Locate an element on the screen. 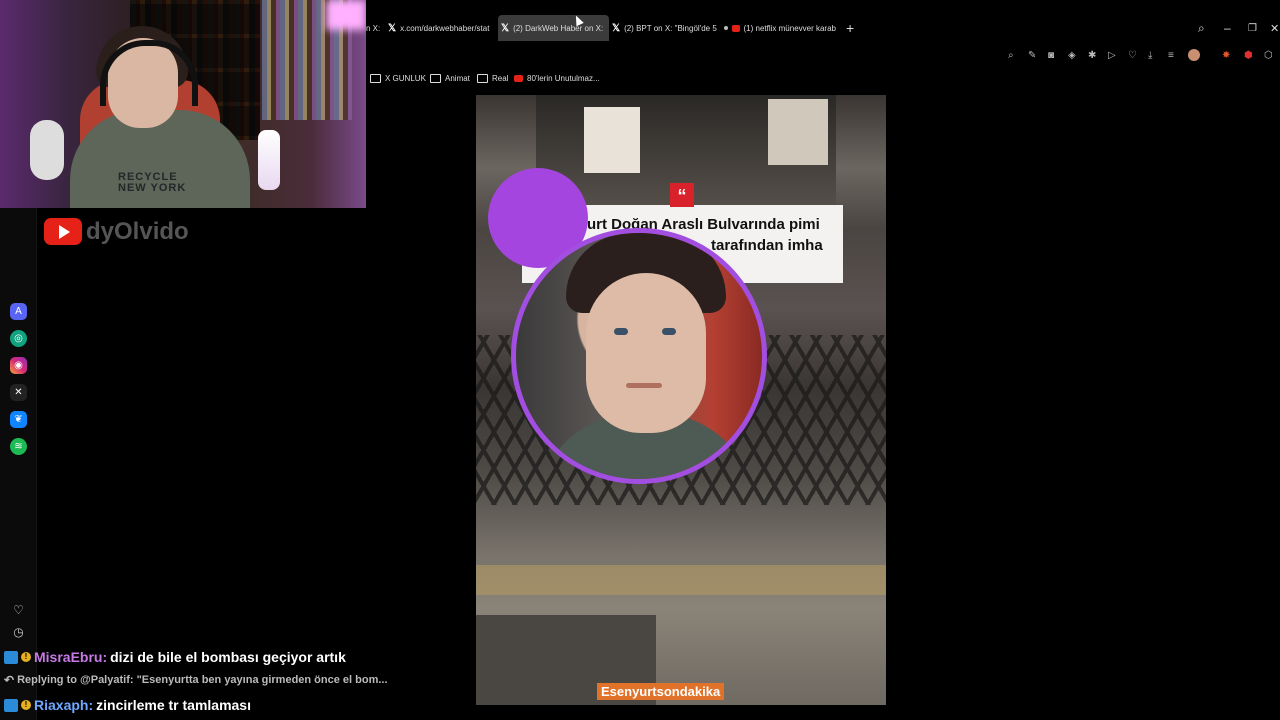 This screenshot has height=720, width=1280. tab: 𝕏x.com/darkwebhaber/stat is located at coordinates (442, 28).